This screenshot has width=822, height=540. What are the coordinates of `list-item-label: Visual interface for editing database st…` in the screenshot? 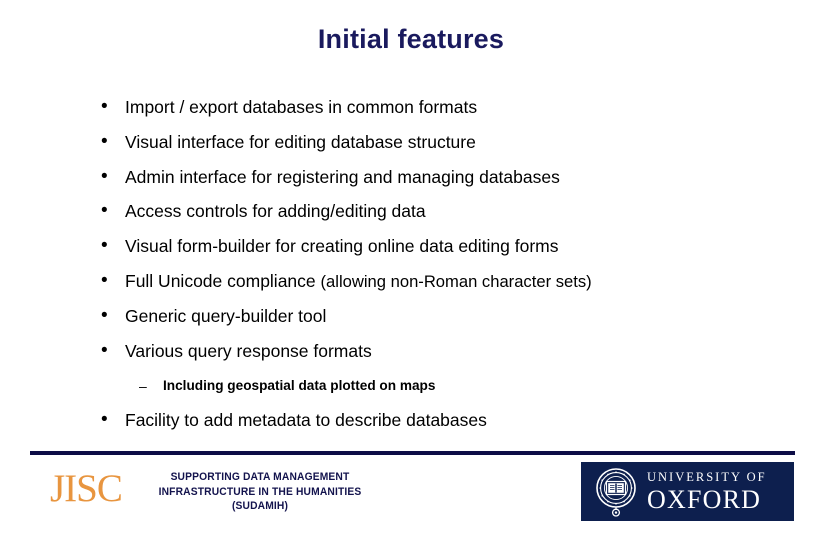 It's located at (300, 141).